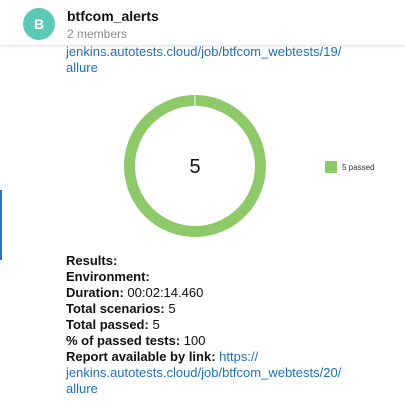 The width and height of the screenshot is (405, 414). What do you see at coordinates (194, 340) in the screenshot?
I see `percent-value: 100` at bounding box center [194, 340].